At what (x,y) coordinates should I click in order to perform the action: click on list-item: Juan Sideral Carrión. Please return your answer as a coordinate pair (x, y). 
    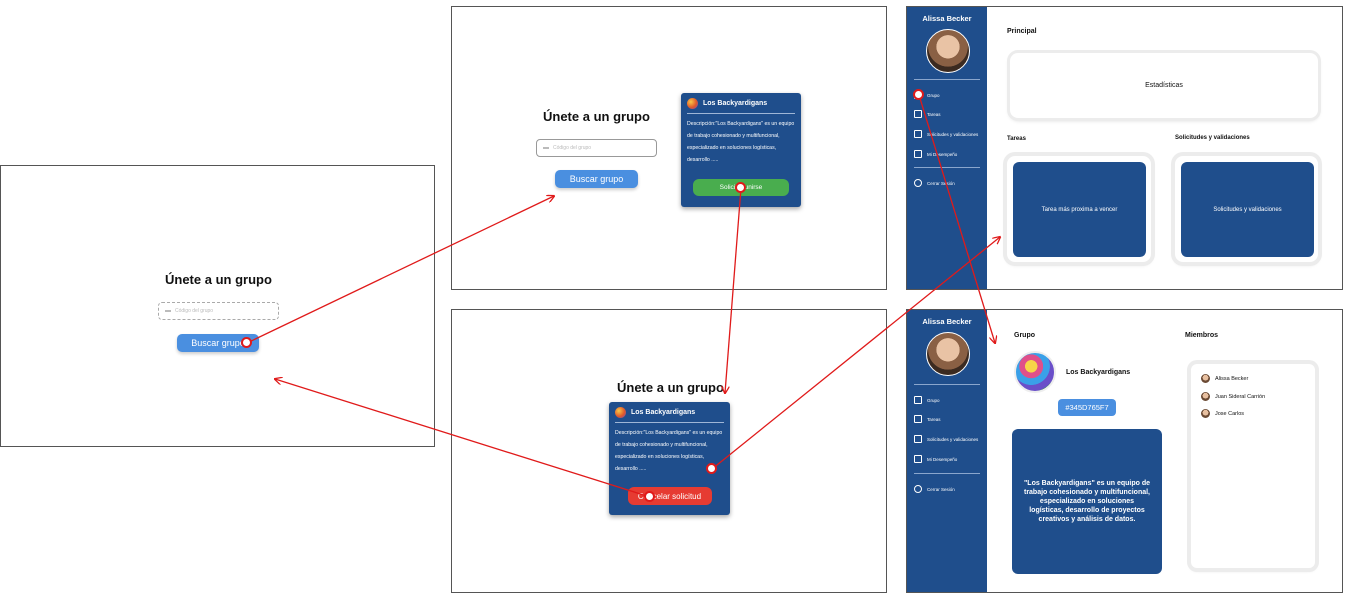
    Looking at the image, I should click on (1233, 396).